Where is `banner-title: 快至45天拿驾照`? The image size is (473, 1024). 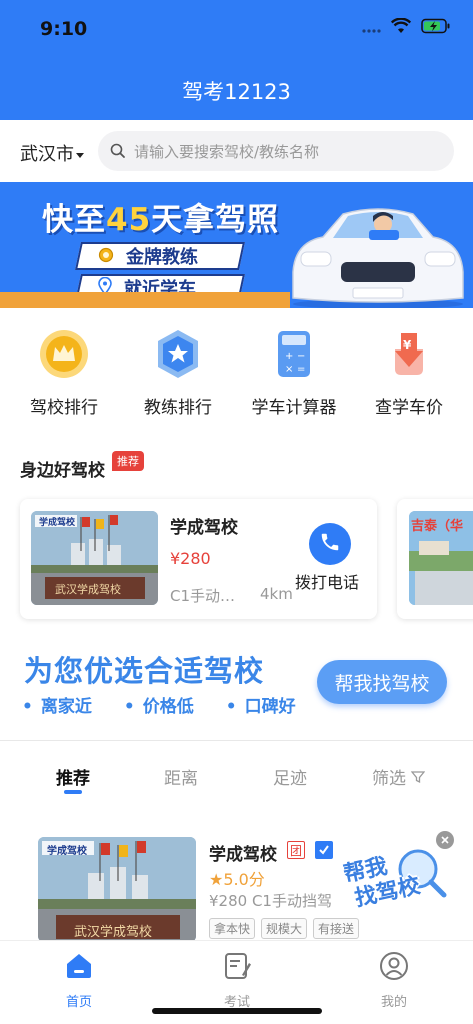 banner-title: 快至45天拿驾照 is located at coordinates (160, 216).